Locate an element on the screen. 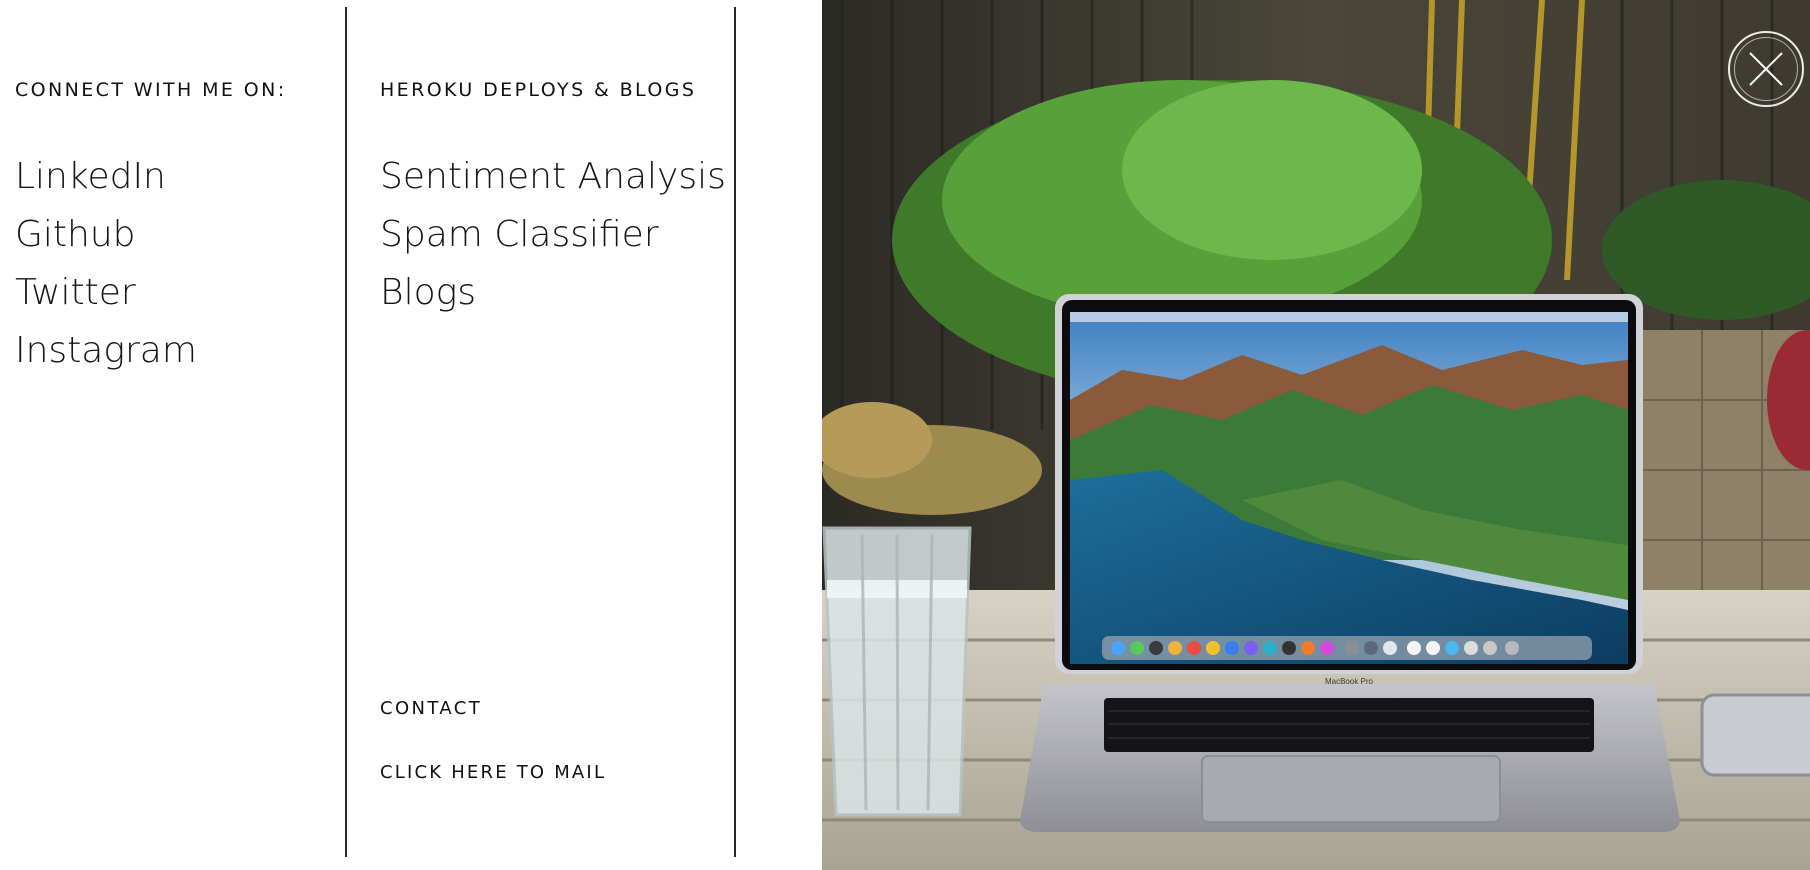  spam-classifier-link: Spam Classifier is located at coordinates (553, 235).